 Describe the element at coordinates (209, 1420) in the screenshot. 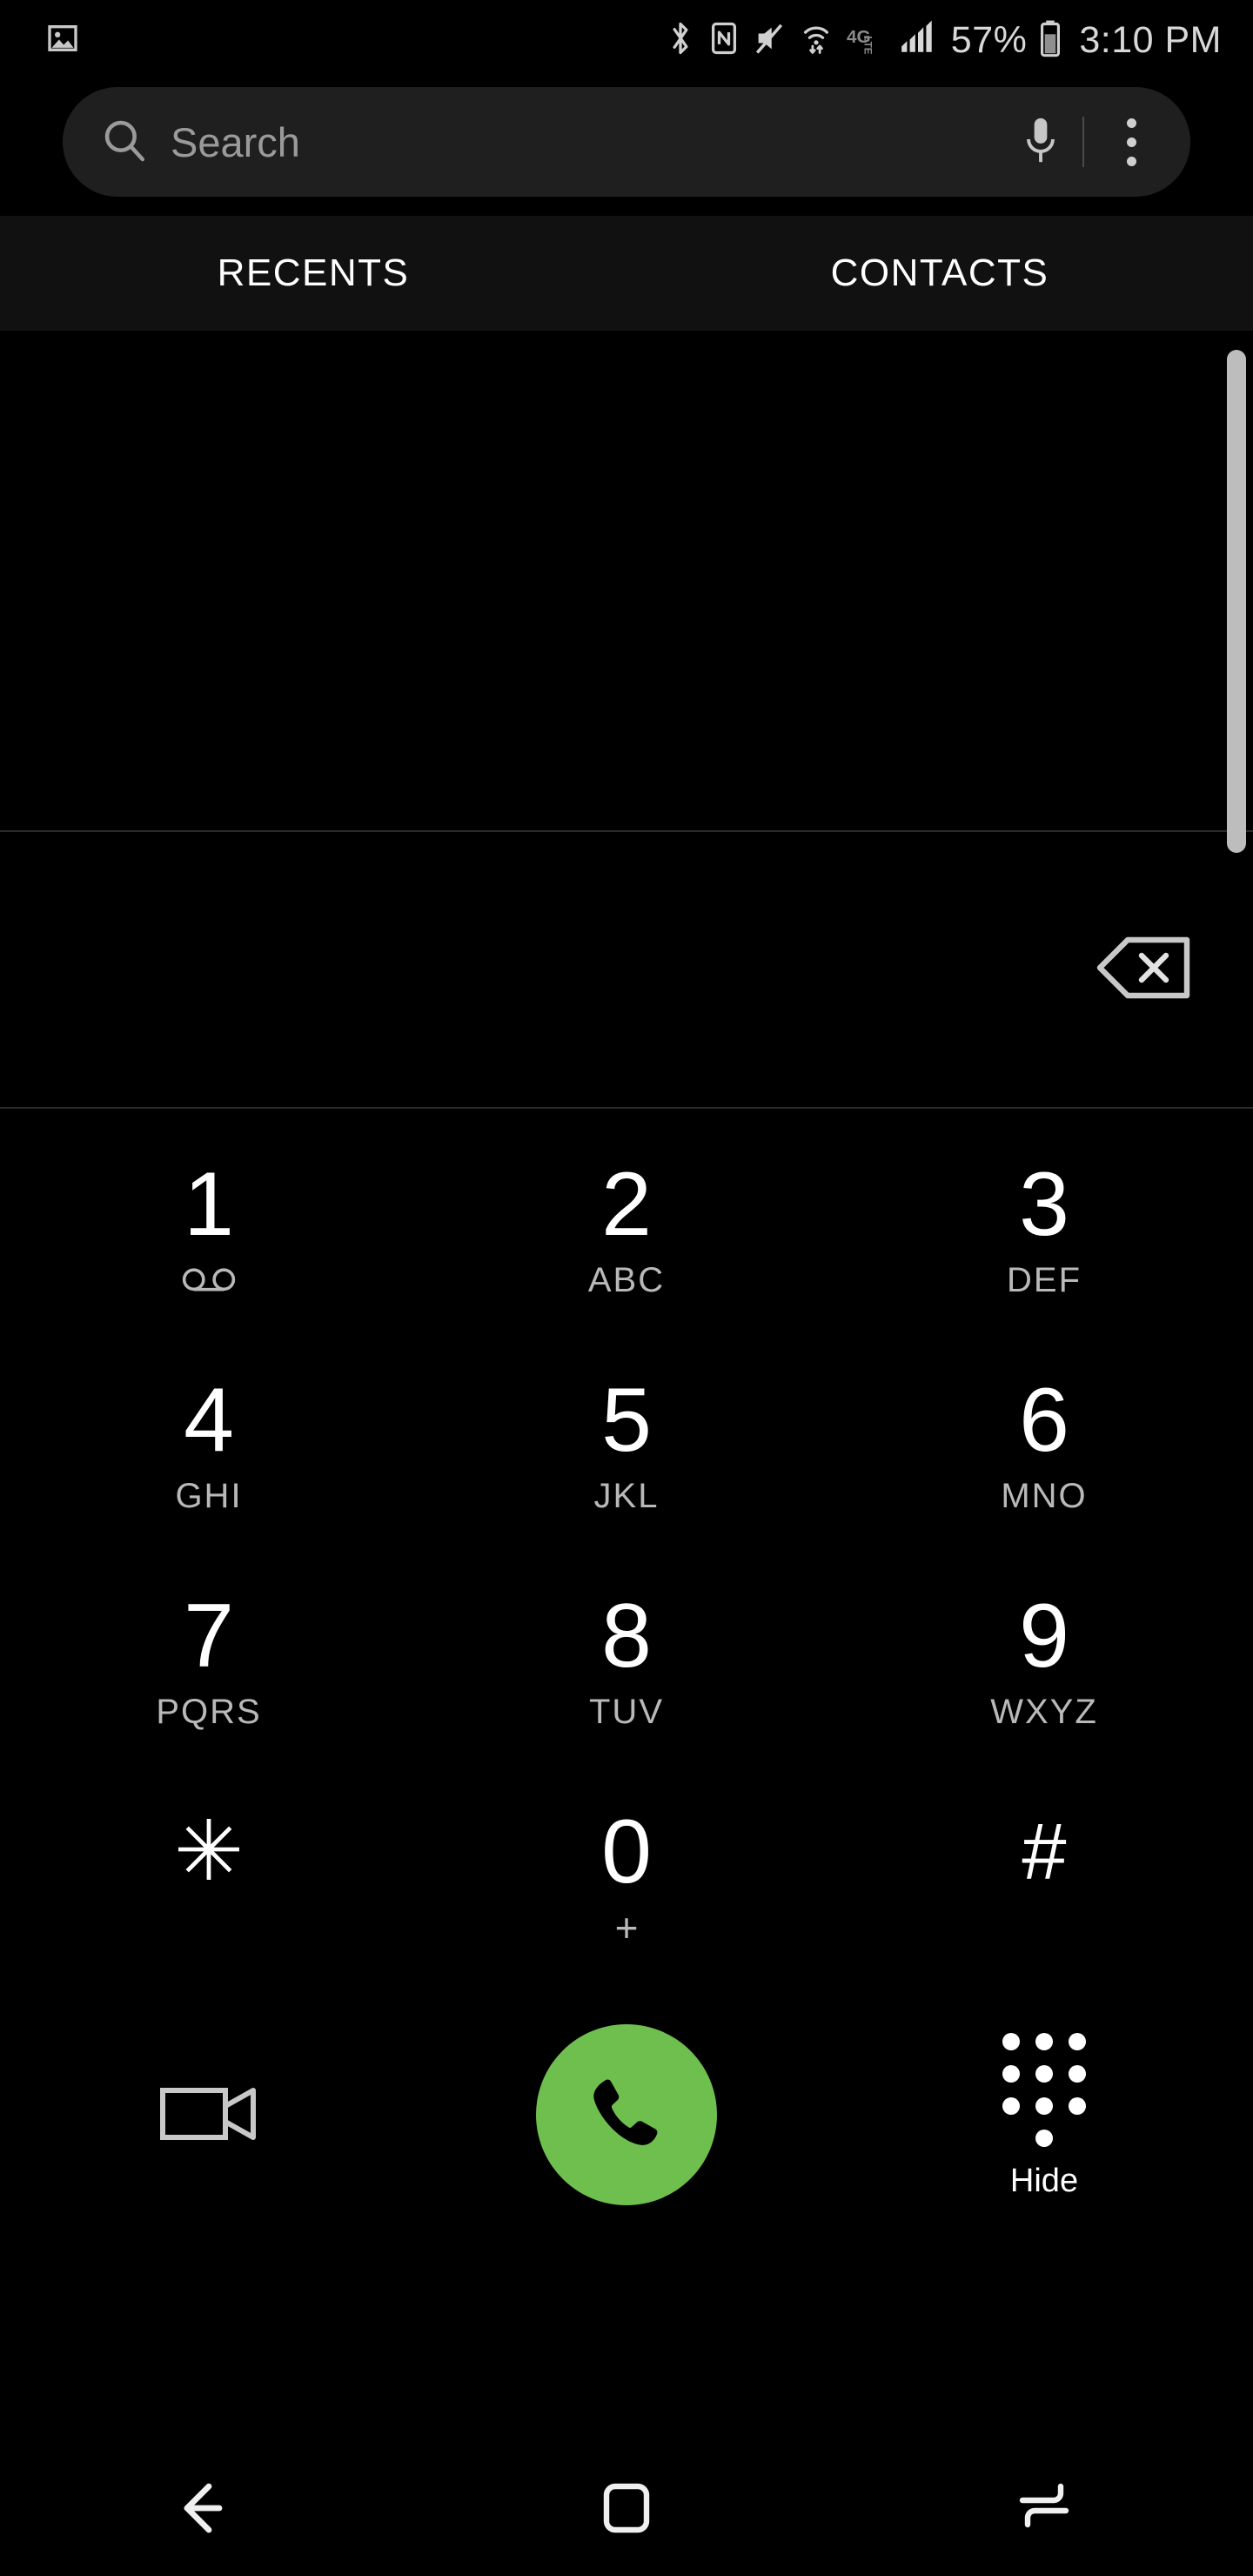

I see `key-4-digit: 4` at that location.